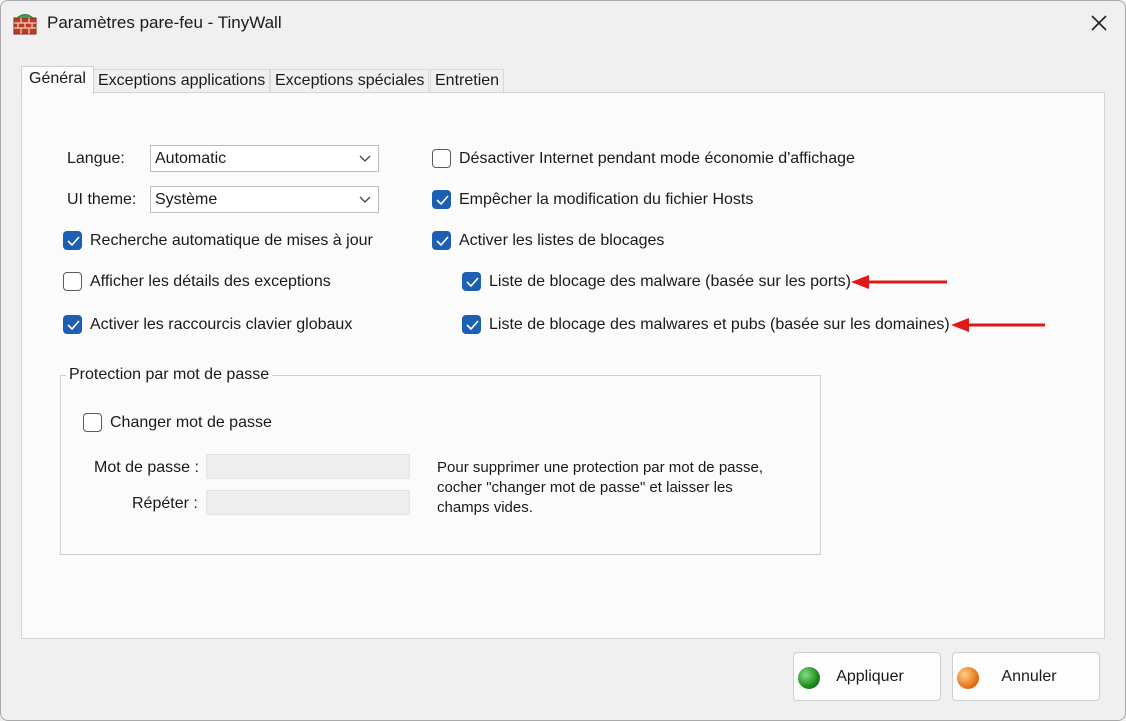 This screenshot has width=1126, height=721. Describe the element at coordinates (221, 324) in the screenshot. I see `global-hotkeys-label: Activer les raccourcis clavier globaux` at that location.